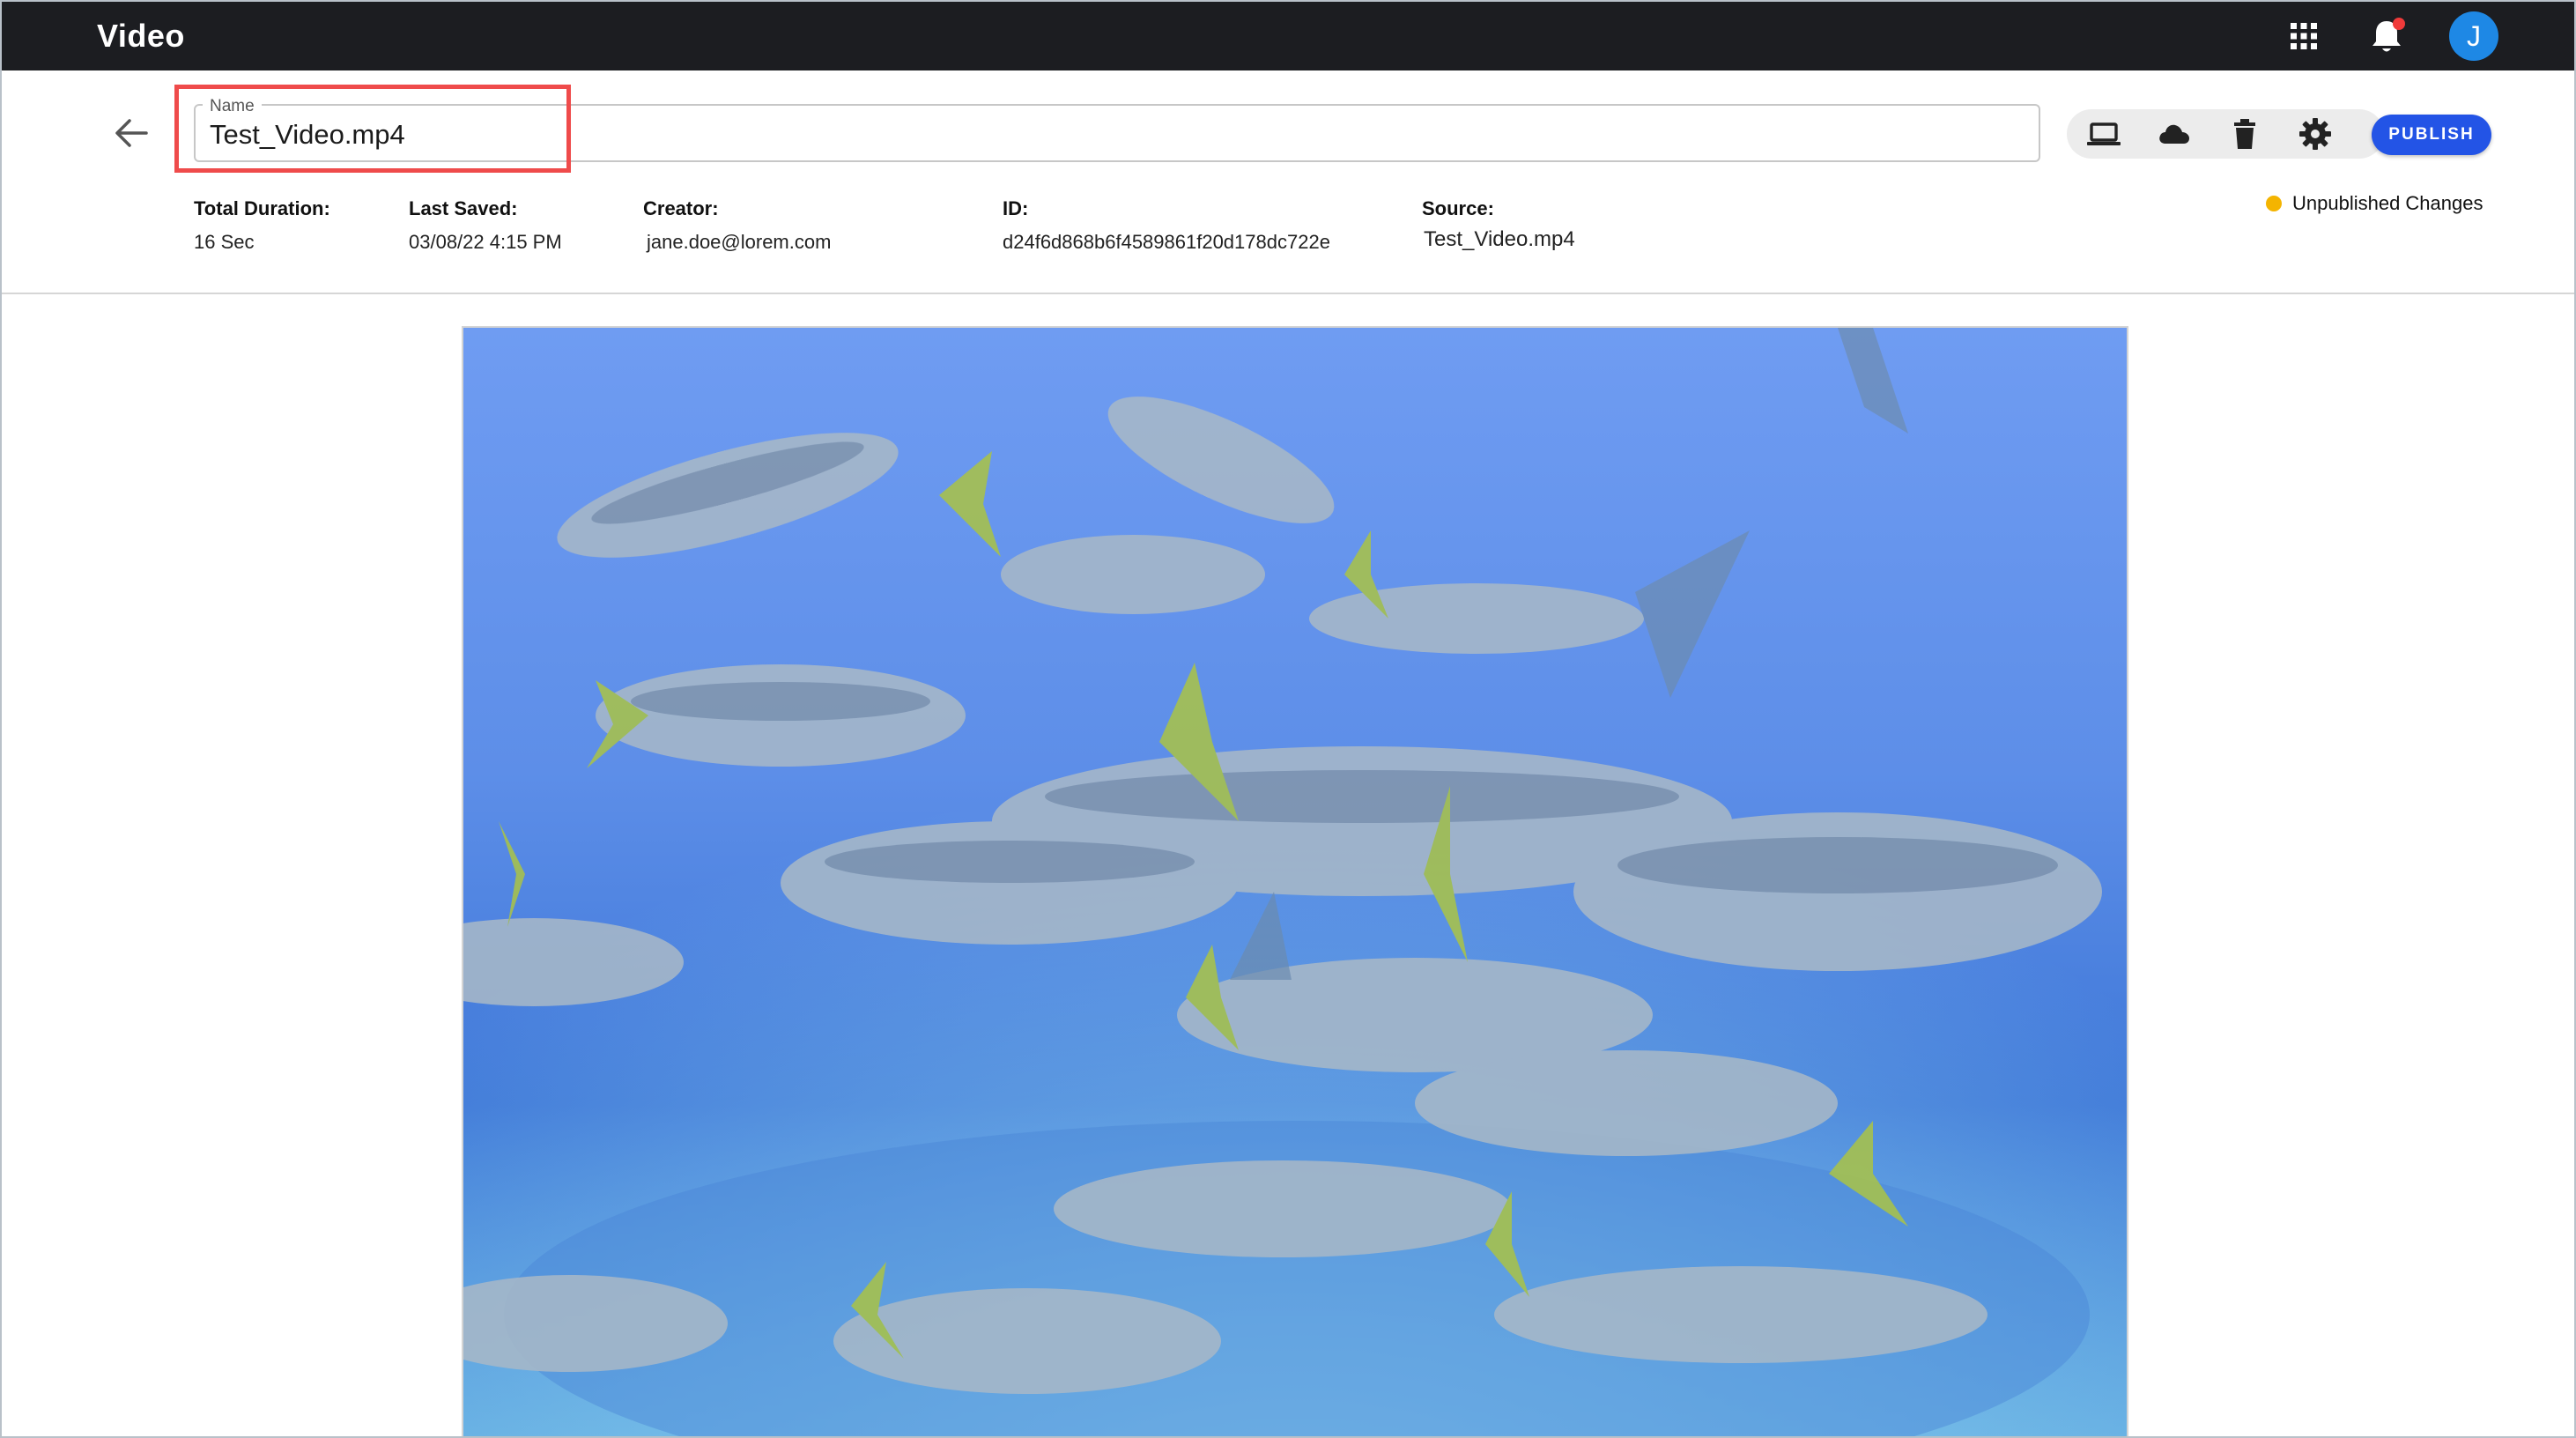 The width and height of the screenshot is (2576, 1438). What do you see at coordinates (372, 129) in the screenshot?
I see `name-field-highlight` at bounding box center [372, 129].